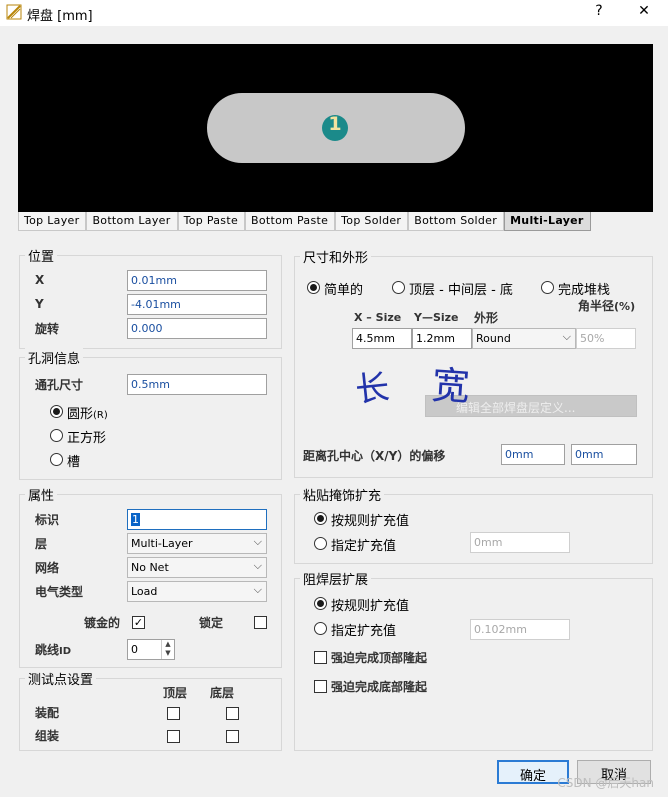 The height and width of the screenshot is (797, 668). What do you see at coordinates (56, 435) in the screenshot?
I see `square-radio` at bounding box center [56, 435].